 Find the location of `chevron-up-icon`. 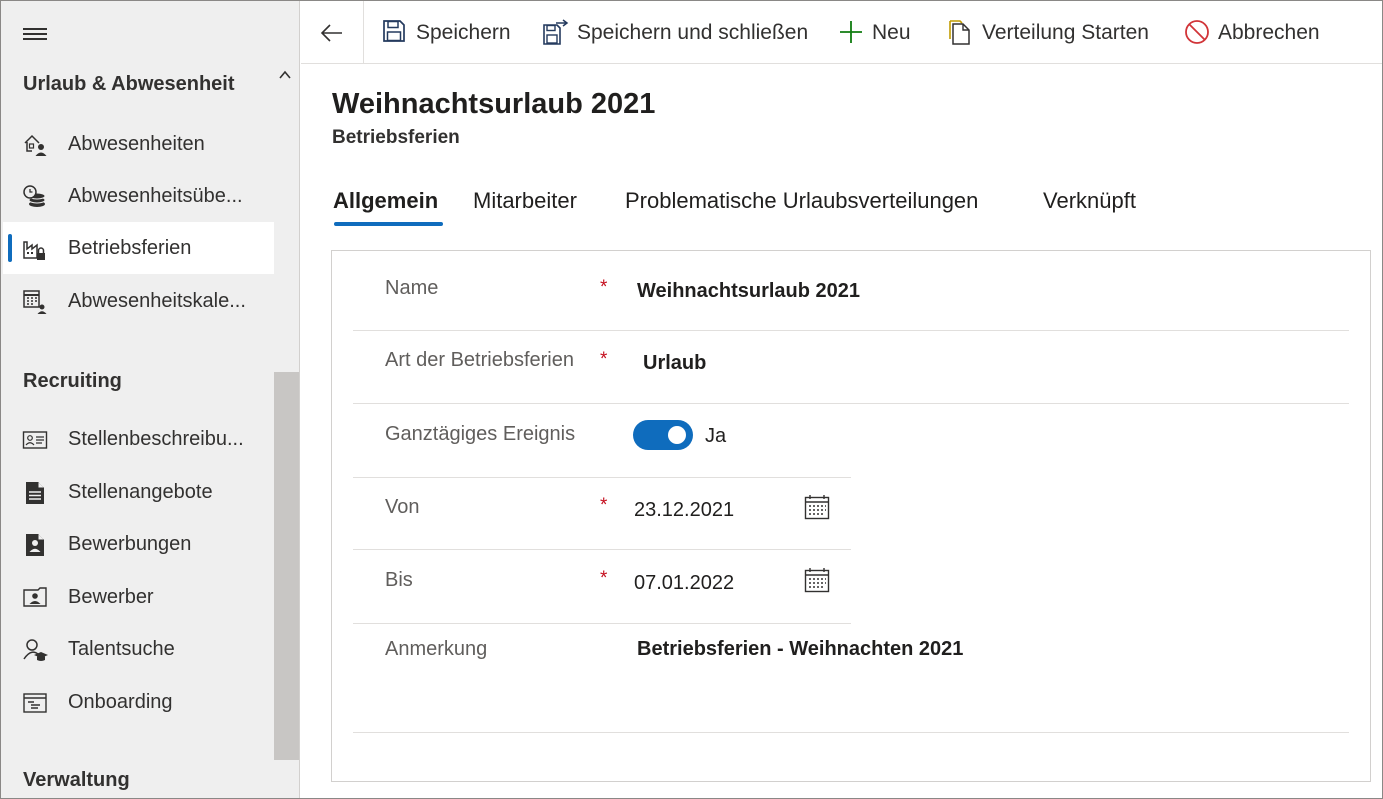

chevron-up-icon is located at coordinates (285, 75).